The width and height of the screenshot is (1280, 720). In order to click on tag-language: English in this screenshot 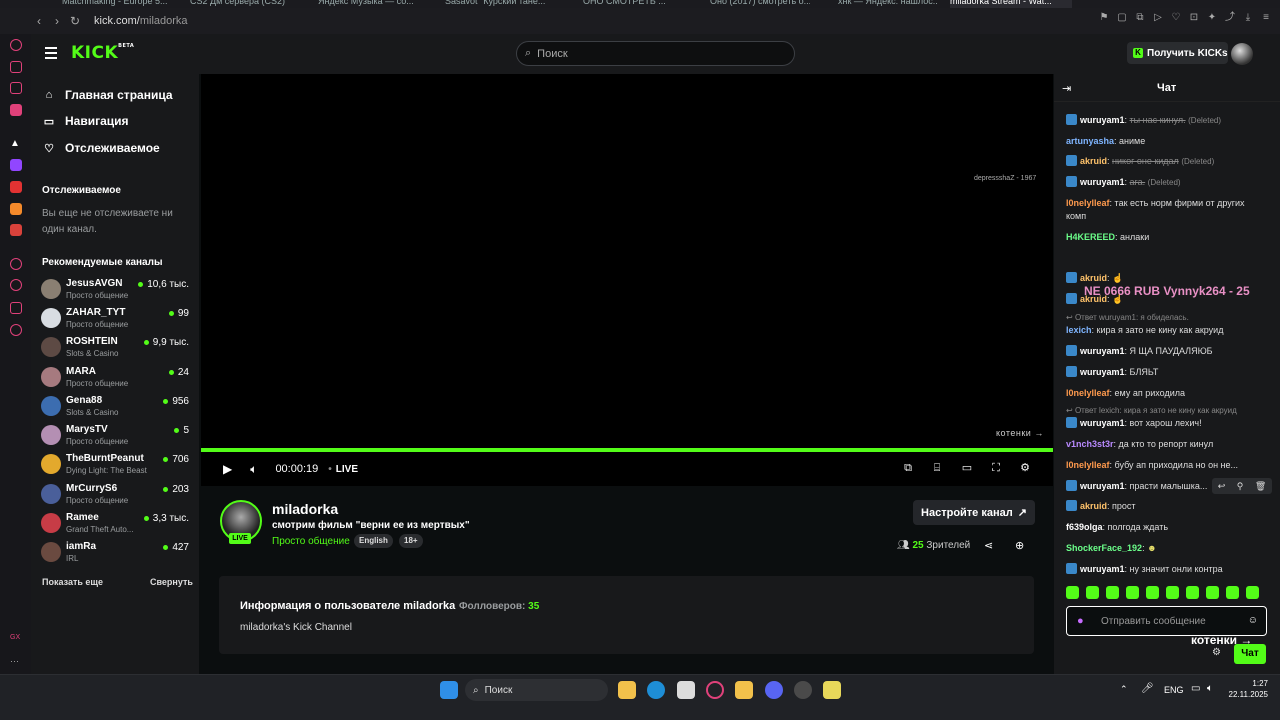, I will do `click(373, 541)`.